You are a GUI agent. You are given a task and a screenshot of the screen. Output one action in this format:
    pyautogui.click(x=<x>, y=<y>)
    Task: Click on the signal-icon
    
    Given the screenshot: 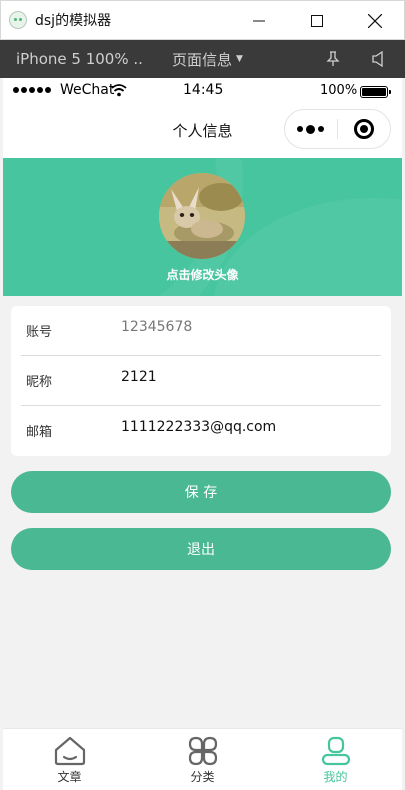 What is the action you would take?
    pyautogui.click(x=32, y=90)
    